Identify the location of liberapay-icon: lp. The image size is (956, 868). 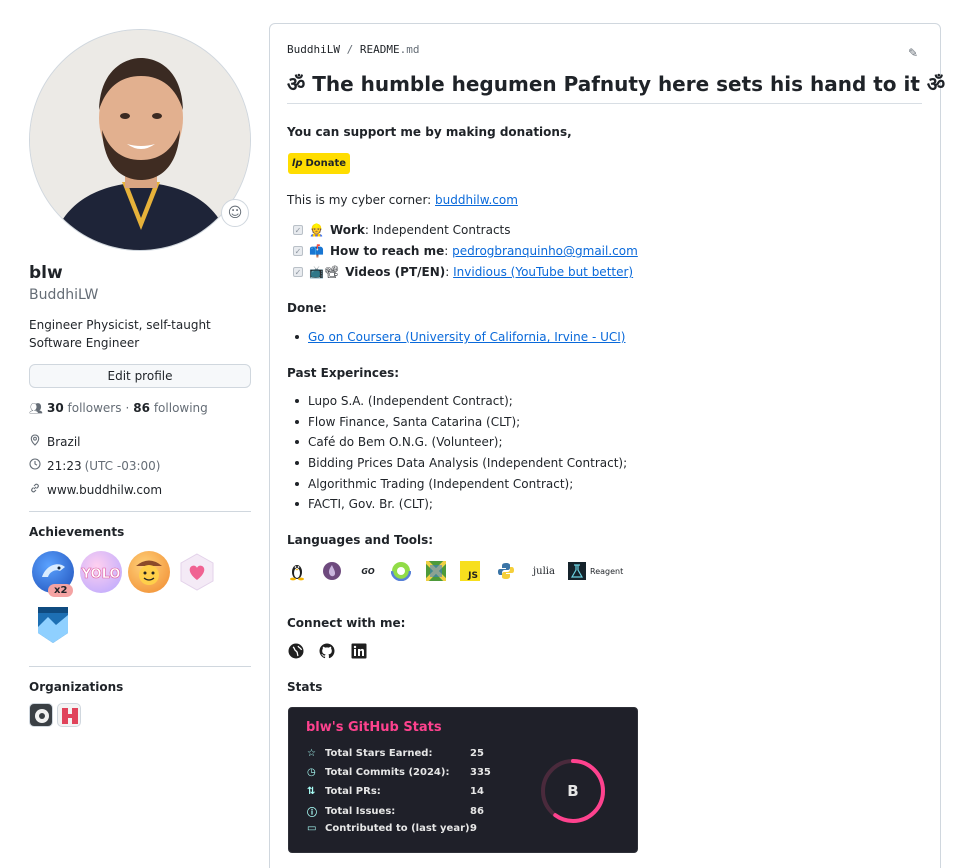
(297, 163).